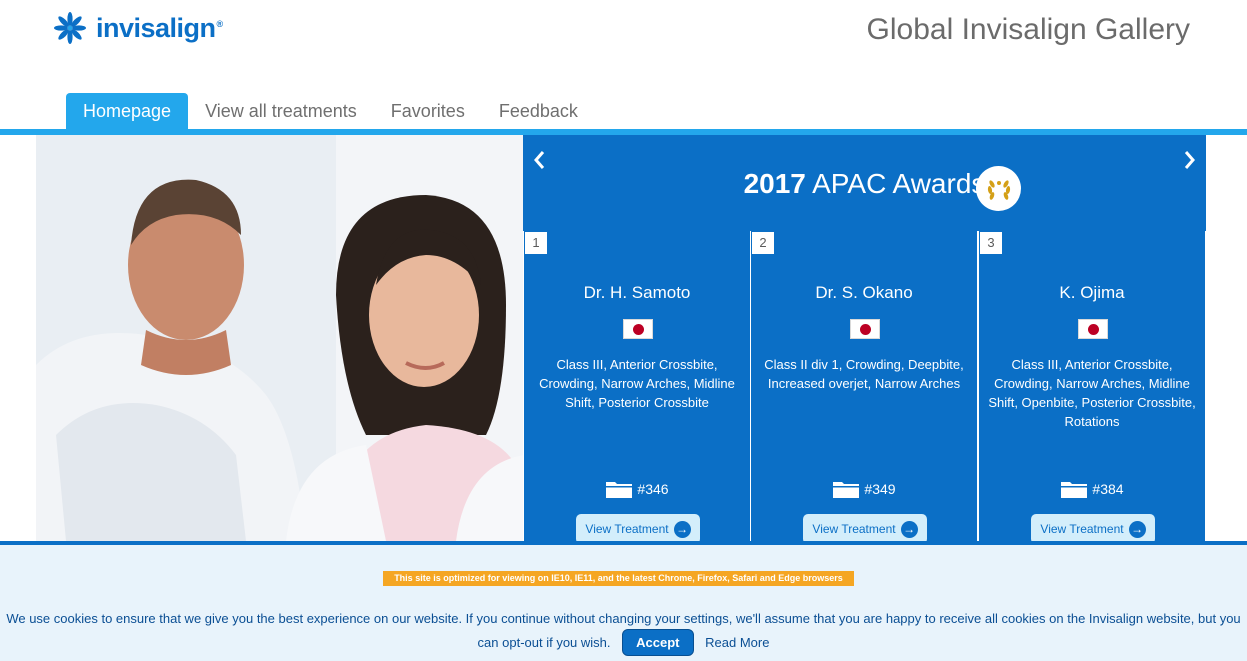 The width and height of the screenshot is (1247, 661). Describe the element at coordinates (899, 183) in the screenshot. I see `awards-name: APAC Awards` at that location.